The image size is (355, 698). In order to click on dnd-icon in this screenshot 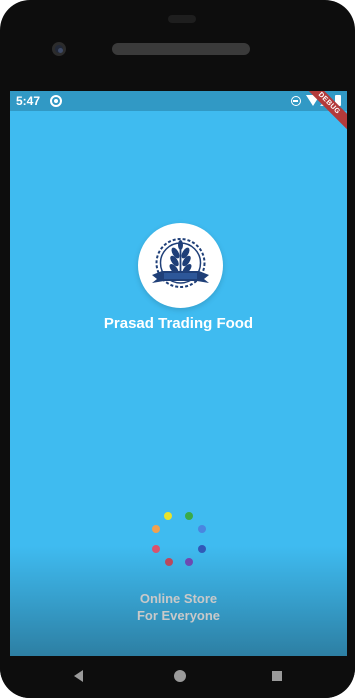, I will do `click(296, 101)`.